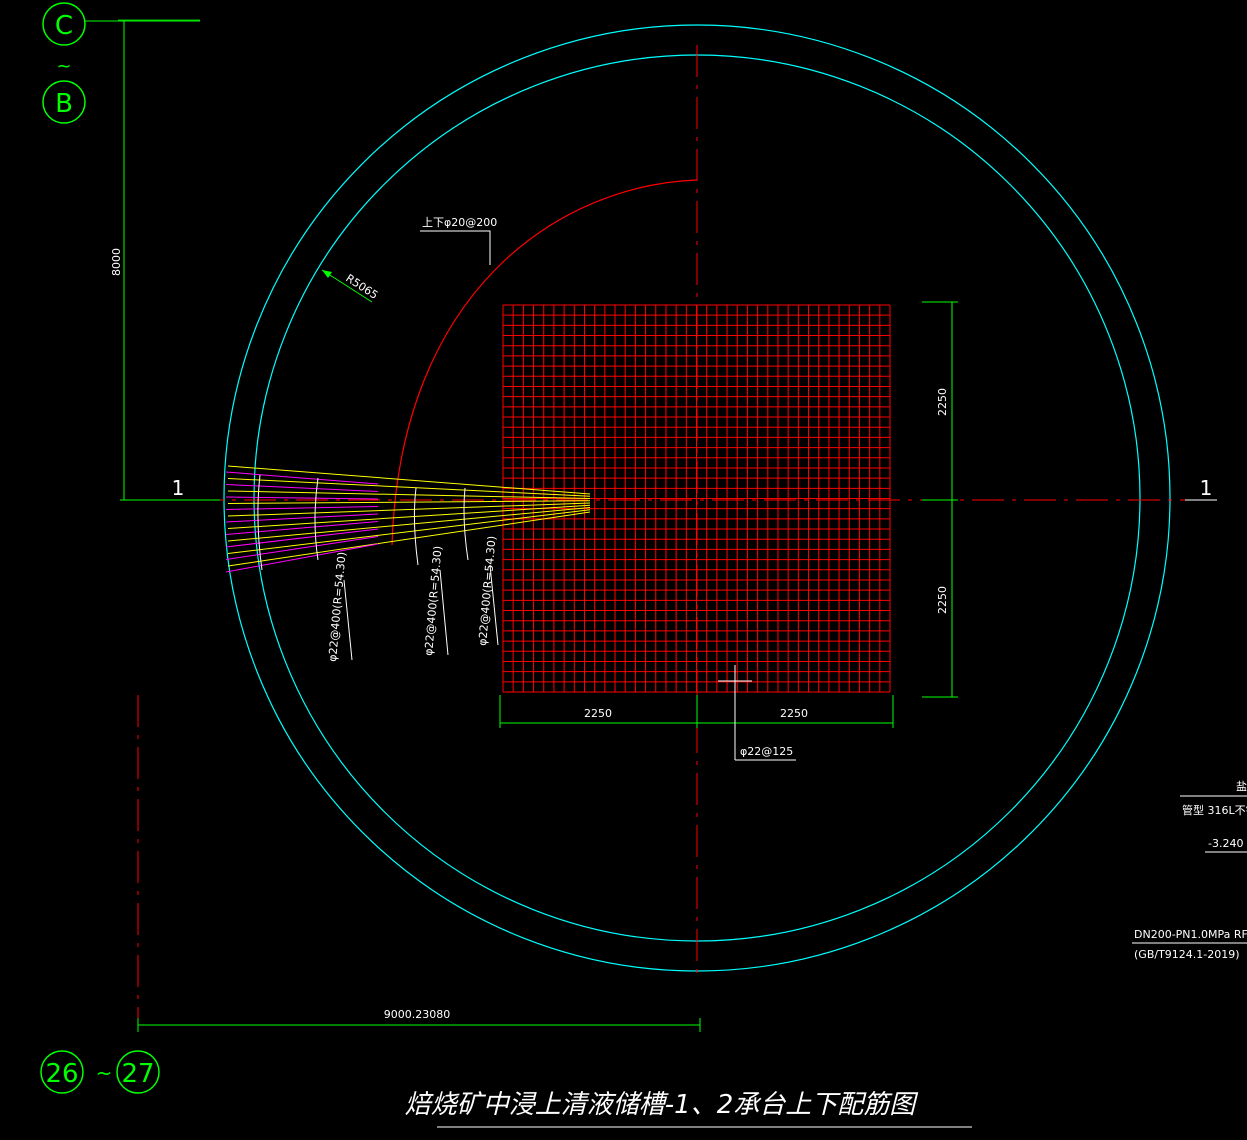  I want to click on side-note-elevation: -3.240, so click(1225, 843).